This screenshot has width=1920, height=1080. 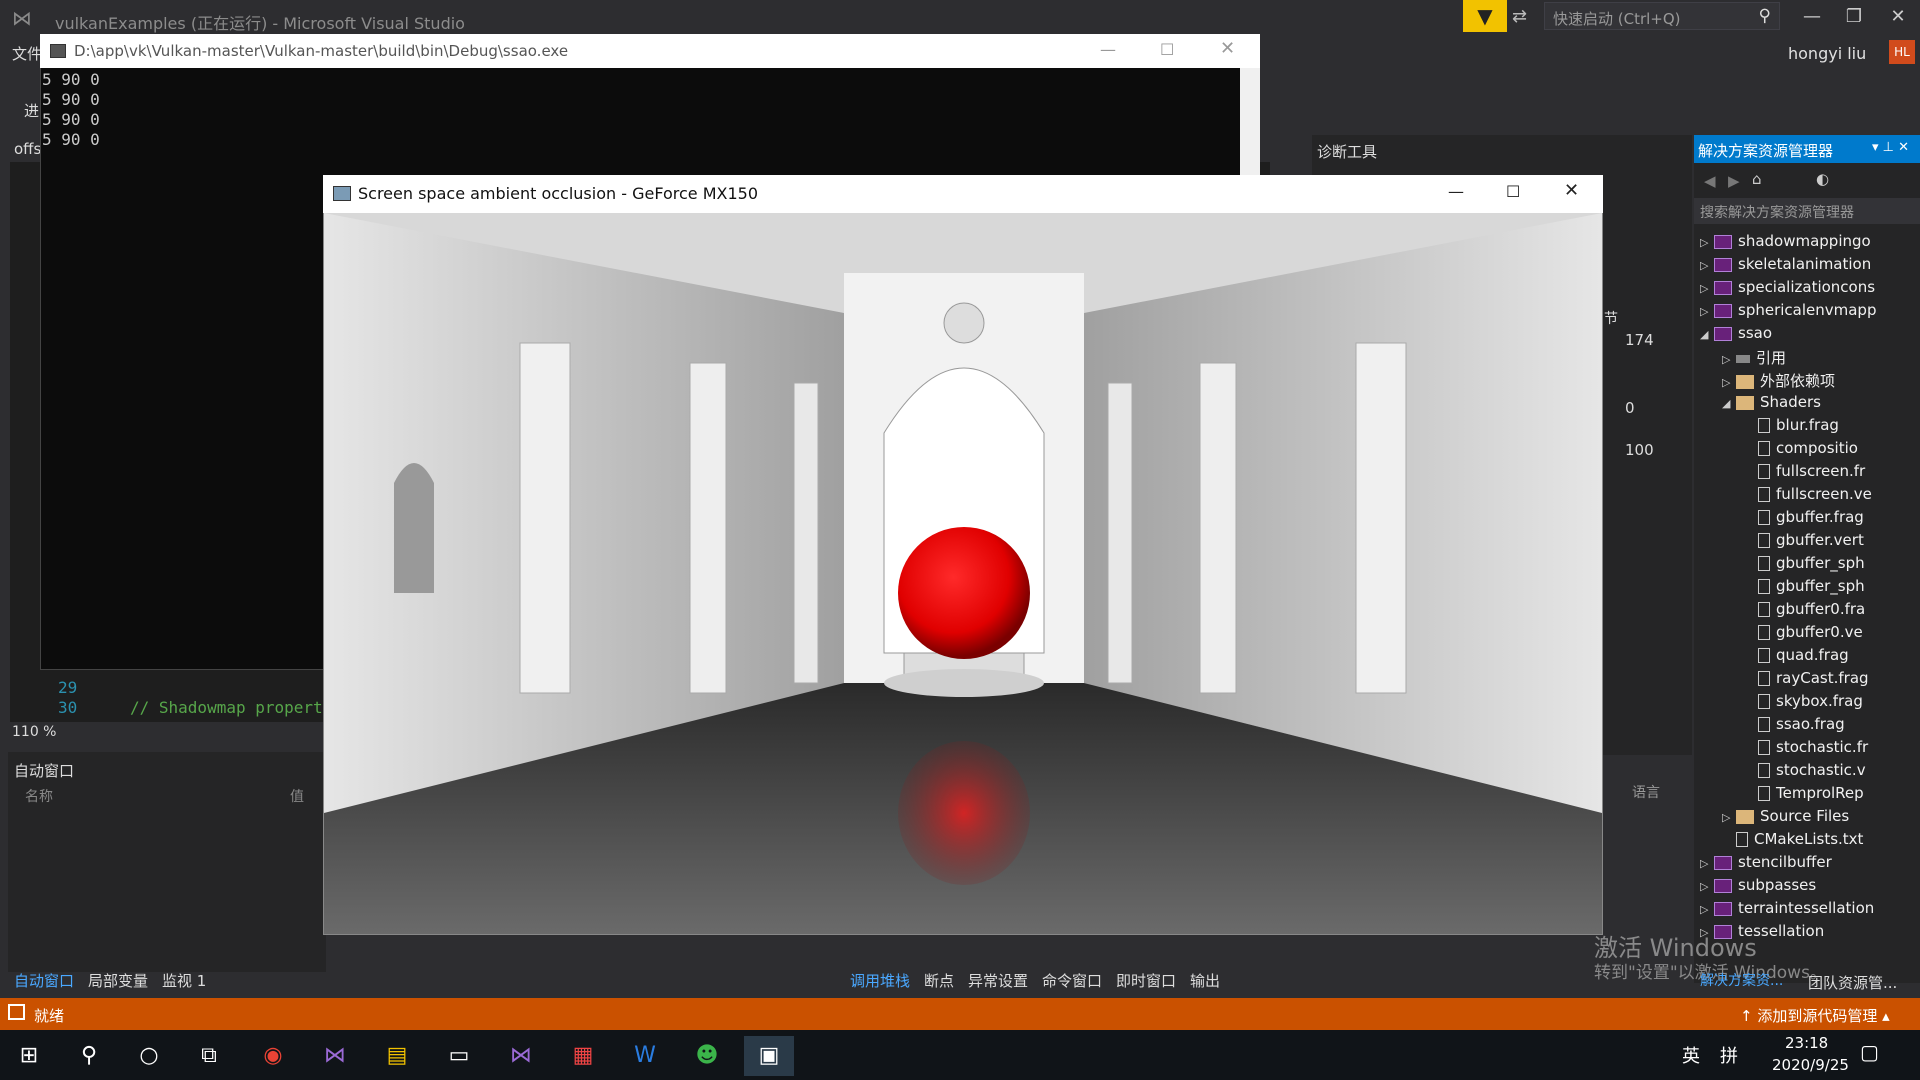 I want to click on tree-item: stochastic.v, so click(x=1831, y=772).